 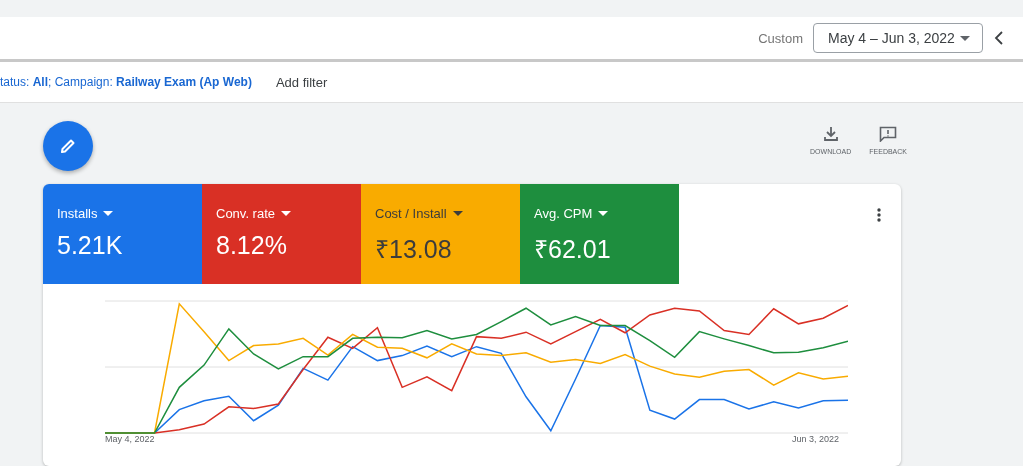 What do you see at coordinates (888, 134) in the screenshot?
I see `feedback-icon` at bounding box center [888, 134].